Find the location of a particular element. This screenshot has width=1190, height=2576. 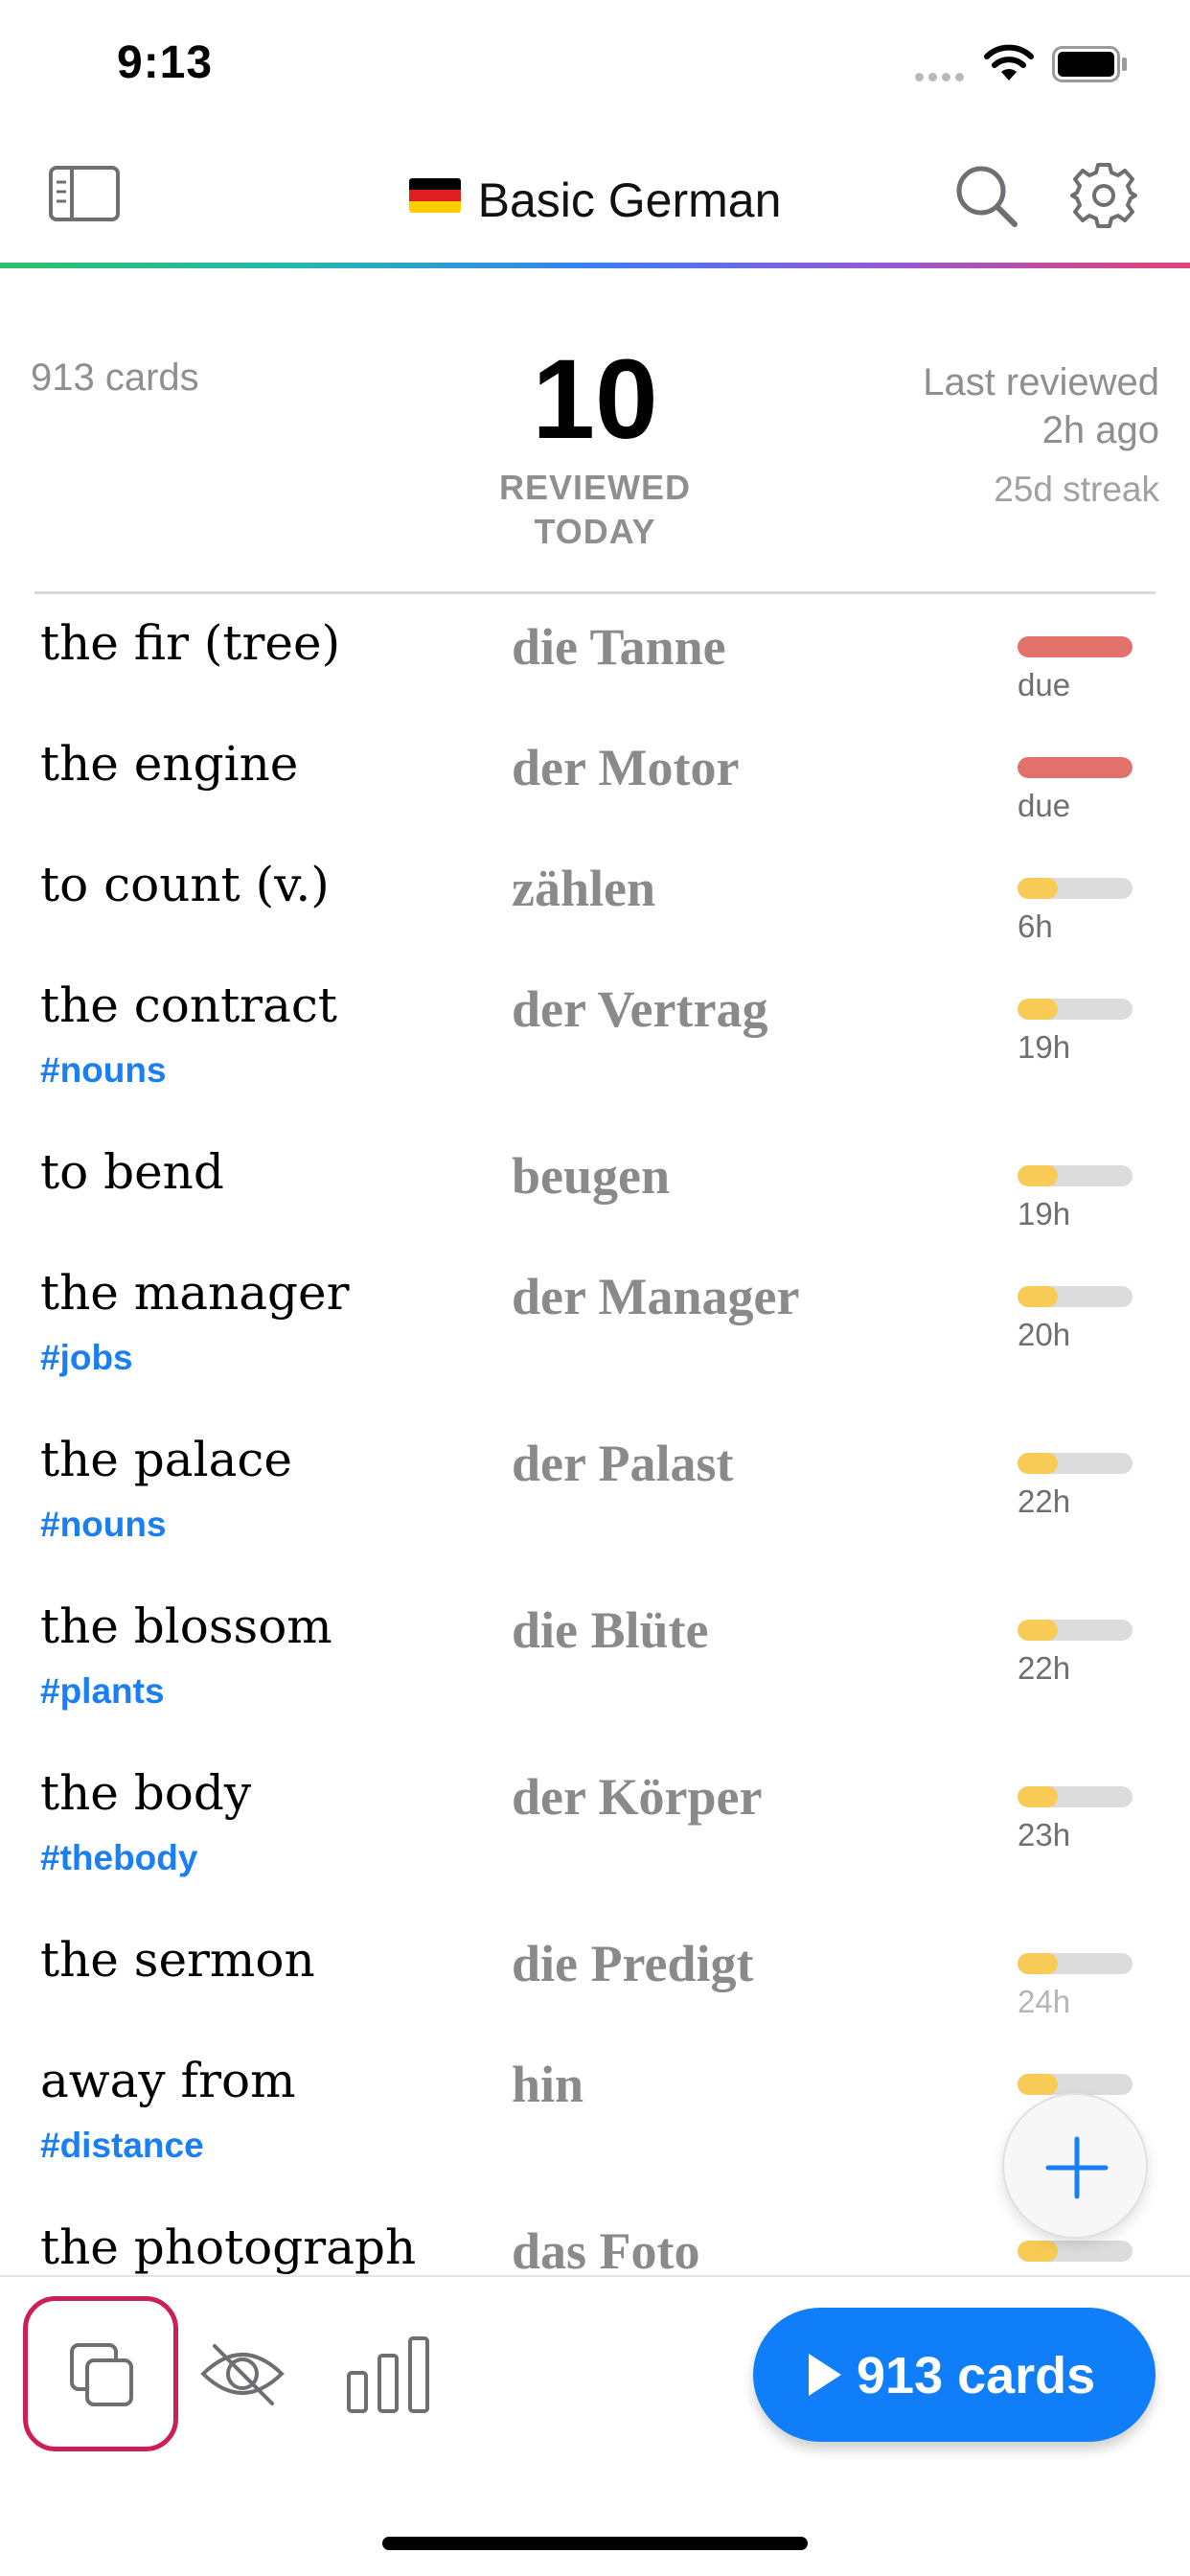

card-back: beugen is located at coordinates (591, 1176).